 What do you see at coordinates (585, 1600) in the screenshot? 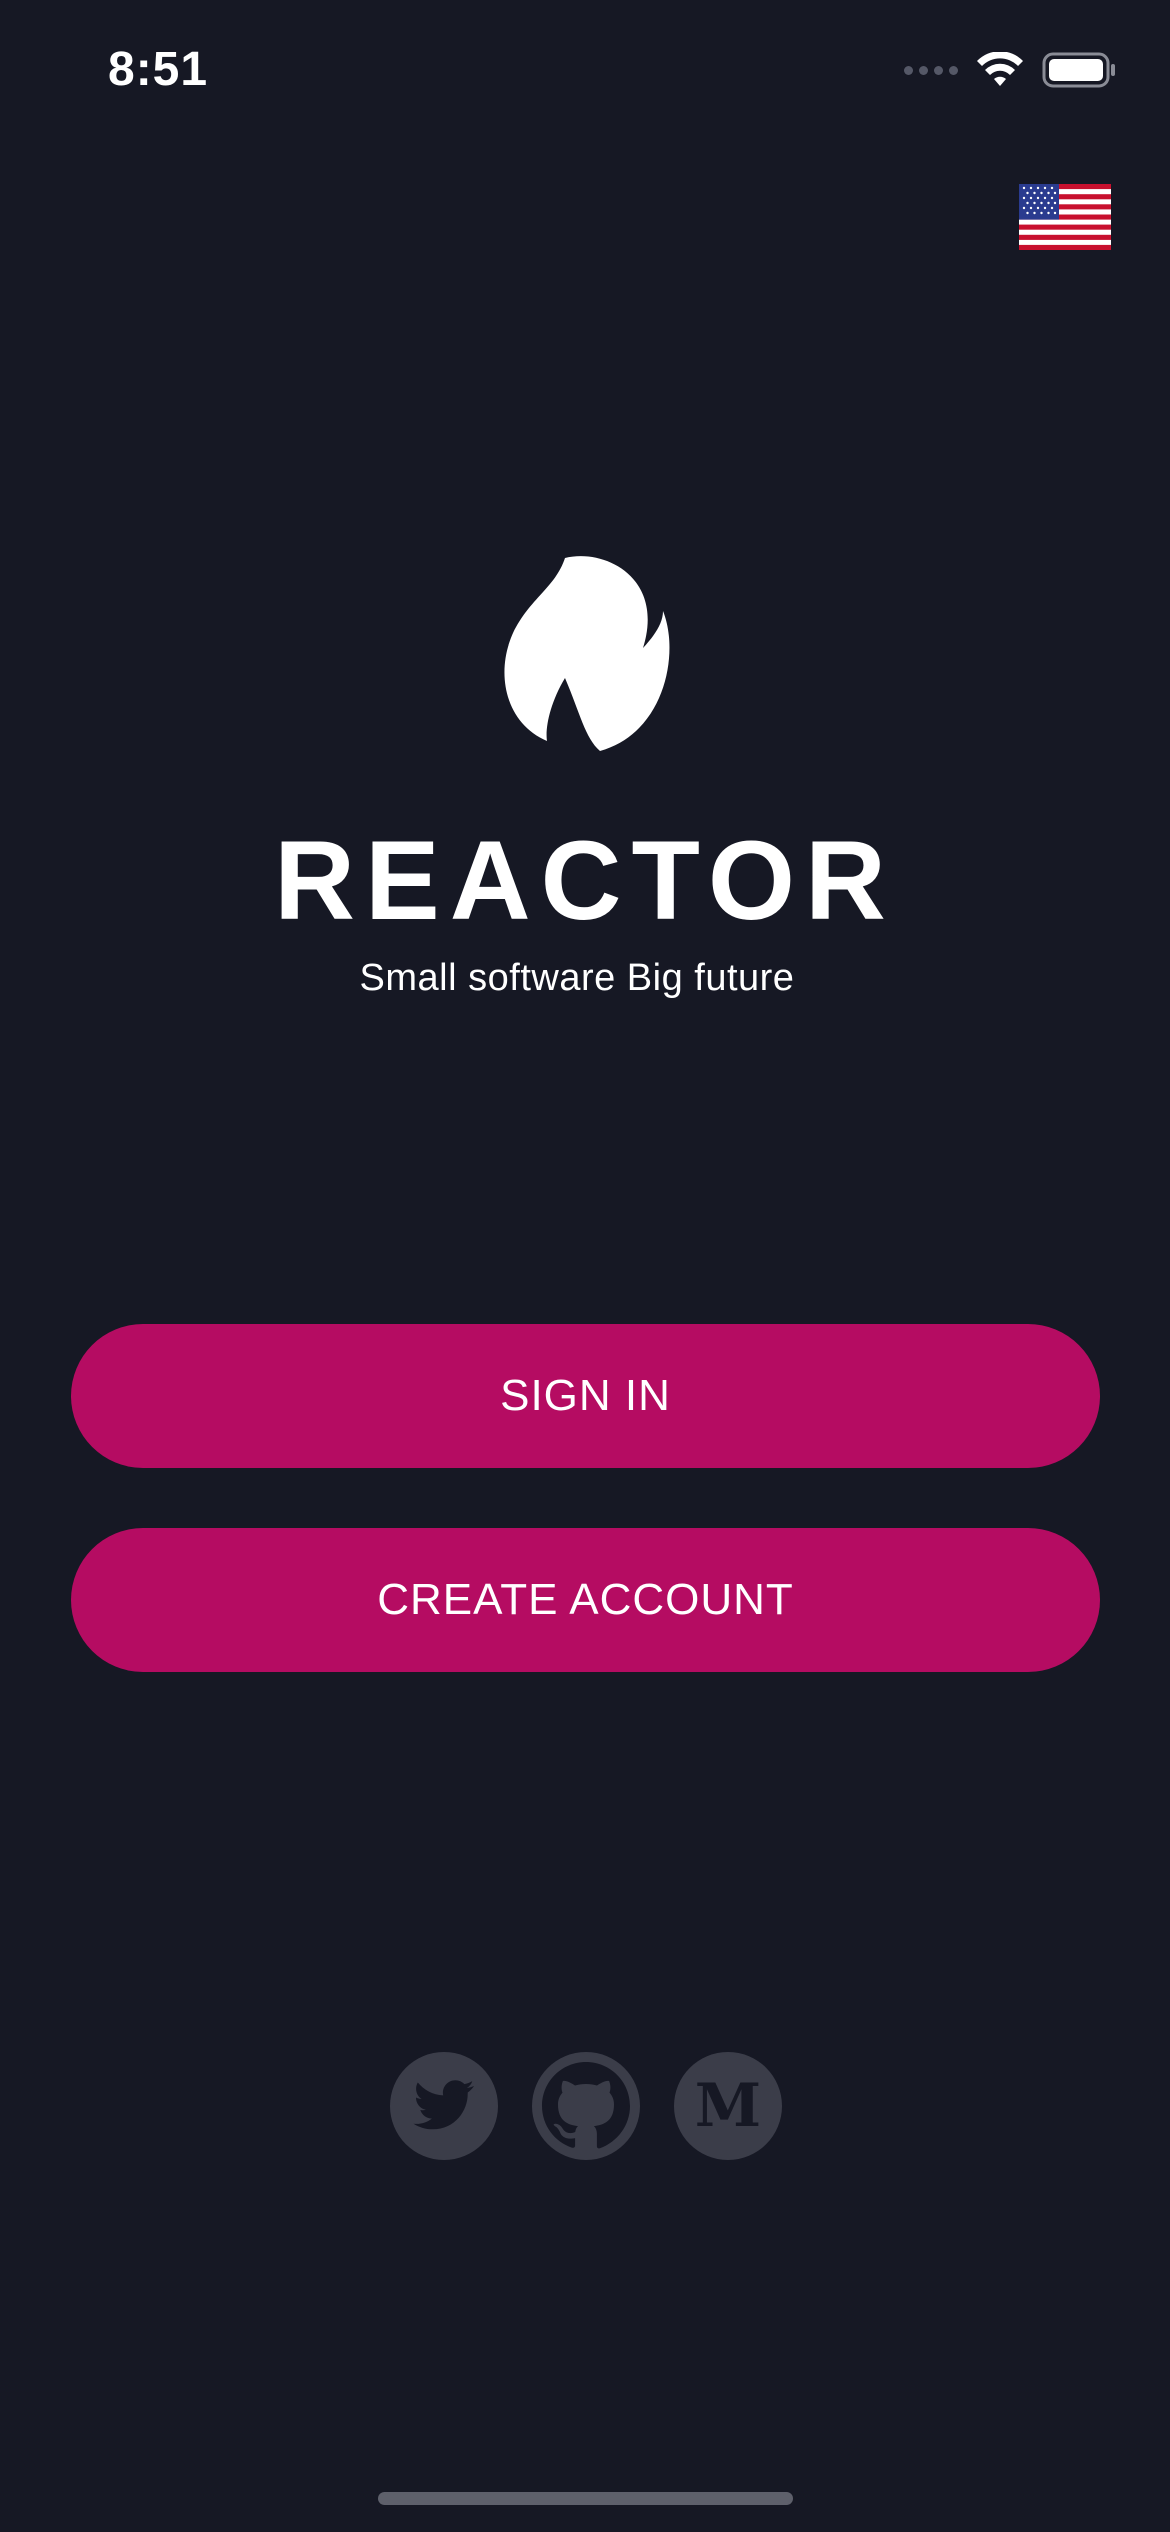
I see `create-account-button: CREATE ACCOUNT` at bounding box center [585, 1600].